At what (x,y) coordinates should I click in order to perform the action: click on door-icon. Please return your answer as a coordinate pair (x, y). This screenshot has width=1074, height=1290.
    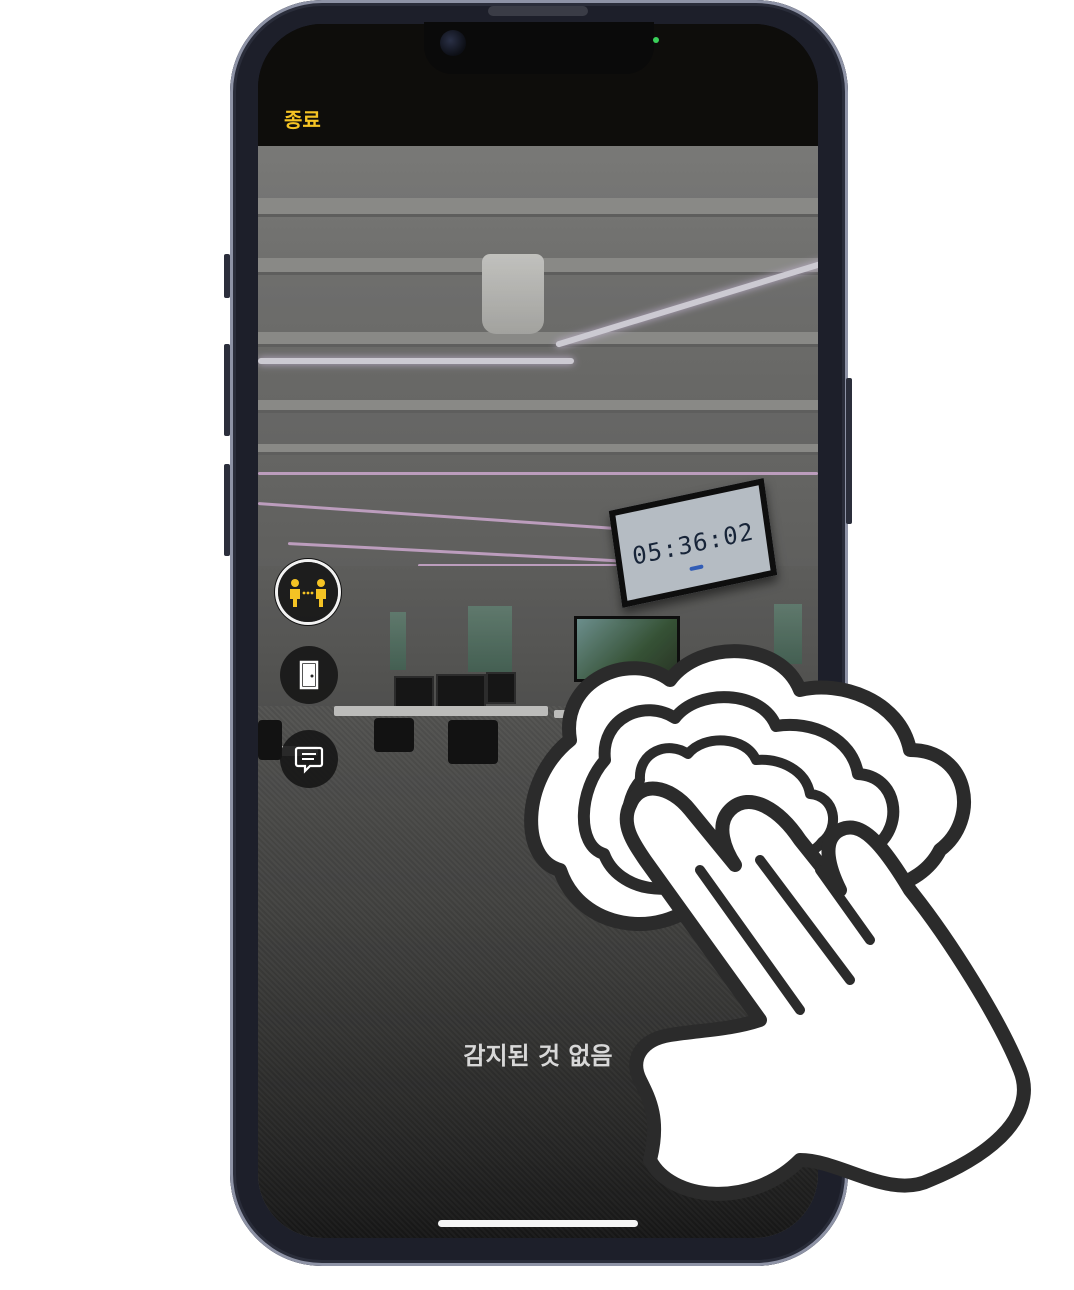
    Looking at the image, I should click on (309, 675).